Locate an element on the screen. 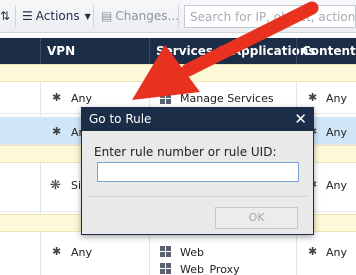 The image size is (356, 275). actions-label: Actions is located at coordinates (57, 16).